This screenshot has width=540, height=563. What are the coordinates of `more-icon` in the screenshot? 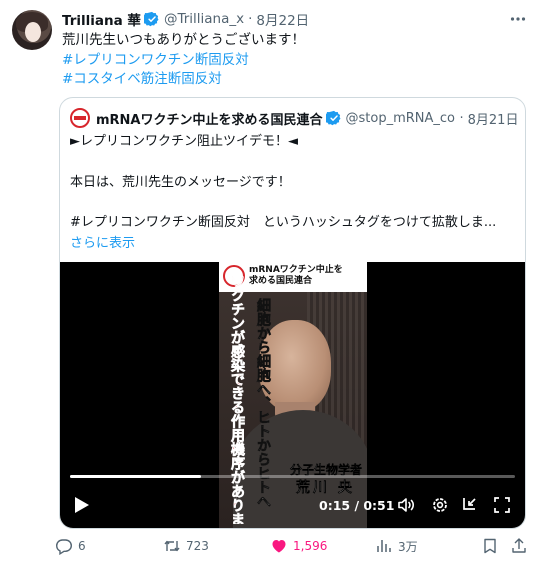 It's located at (518, 19).